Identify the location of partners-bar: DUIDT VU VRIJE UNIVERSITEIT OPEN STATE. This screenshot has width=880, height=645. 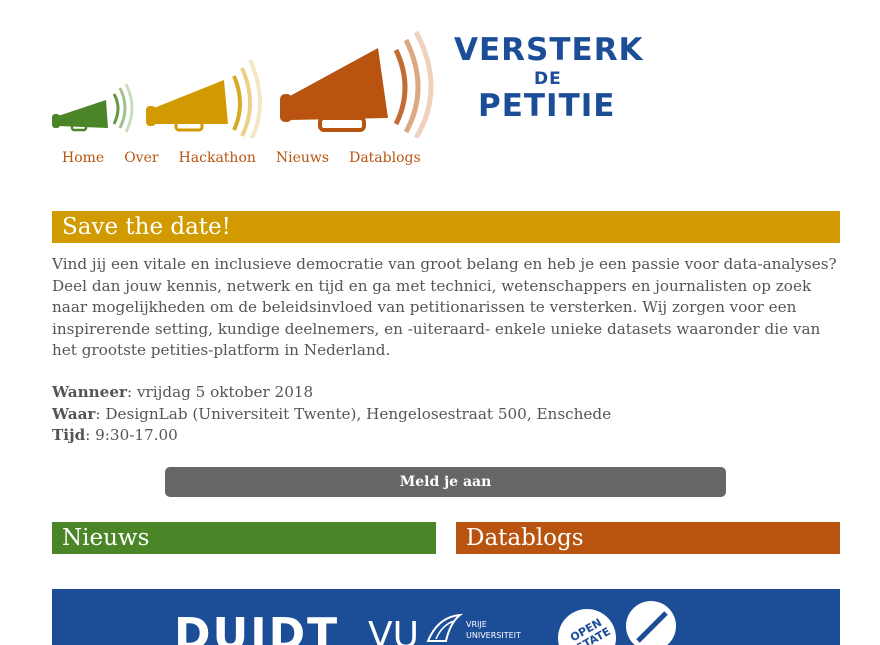
(446, 617).